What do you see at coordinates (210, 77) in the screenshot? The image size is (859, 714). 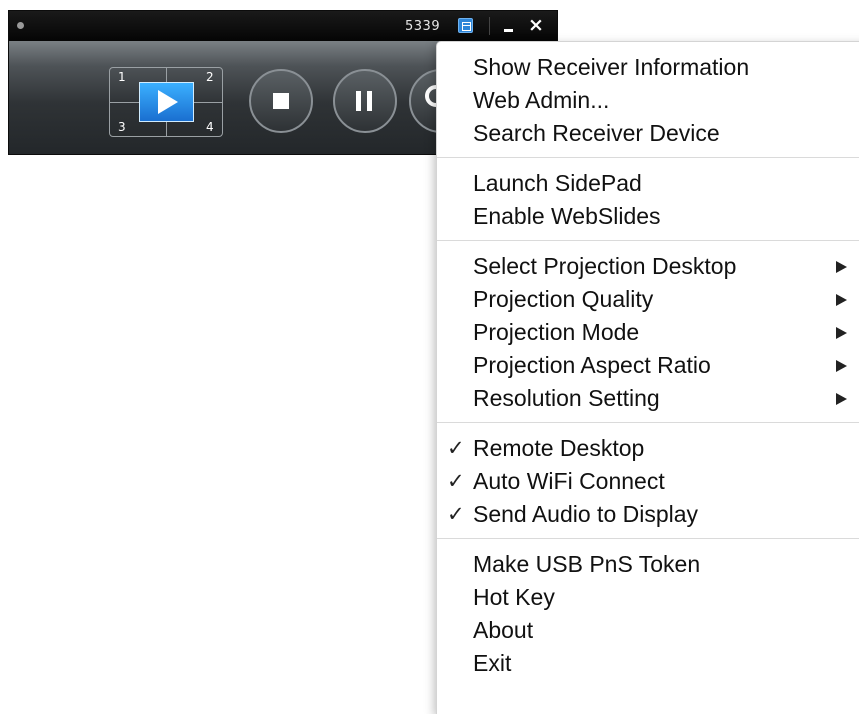 I see `quadrant-2-label: 2` at bounding box center [210, 77].